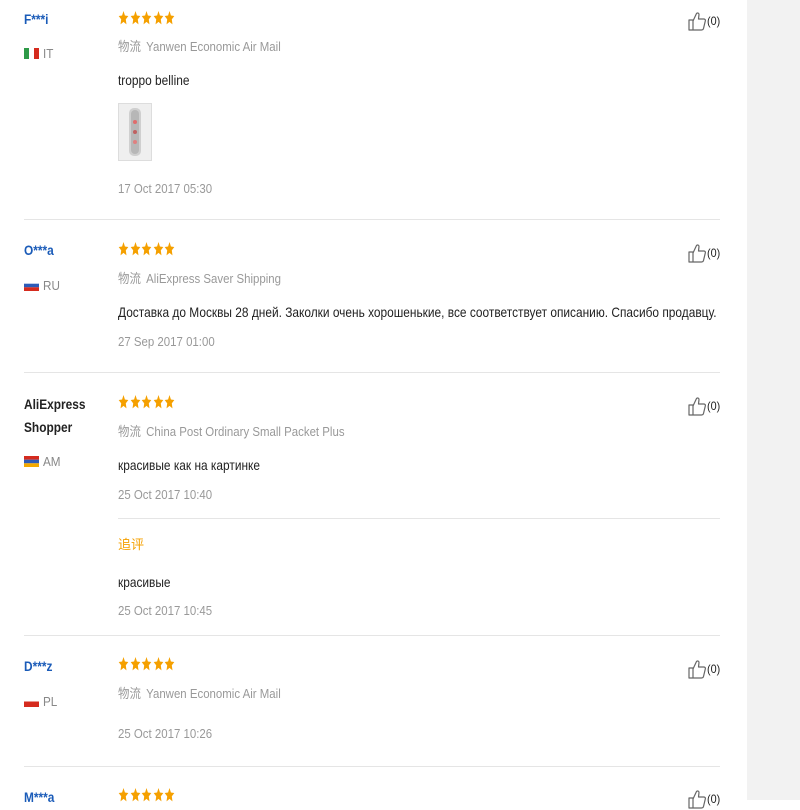  Describe the element at coordinates (31, 53) in the screenshot. I see `flag-it-icon` at that location.